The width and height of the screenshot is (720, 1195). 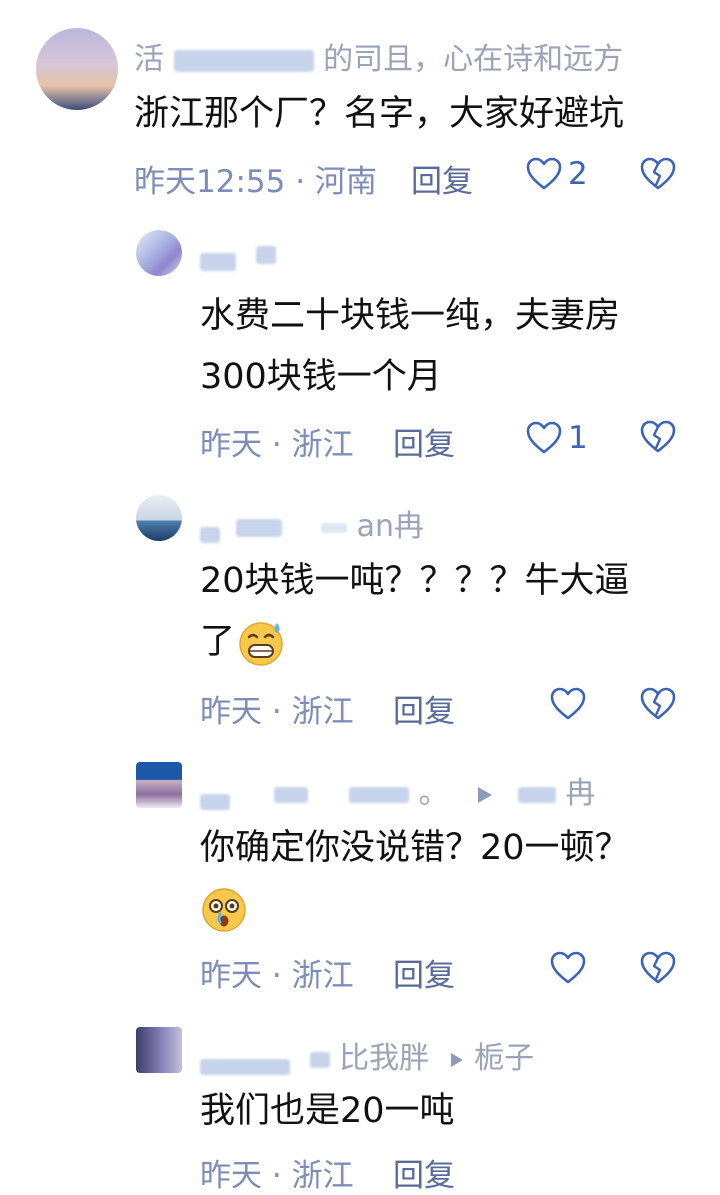 I want to click on comment-text: 我们也是20一吨, so click(x=327, y=1111).